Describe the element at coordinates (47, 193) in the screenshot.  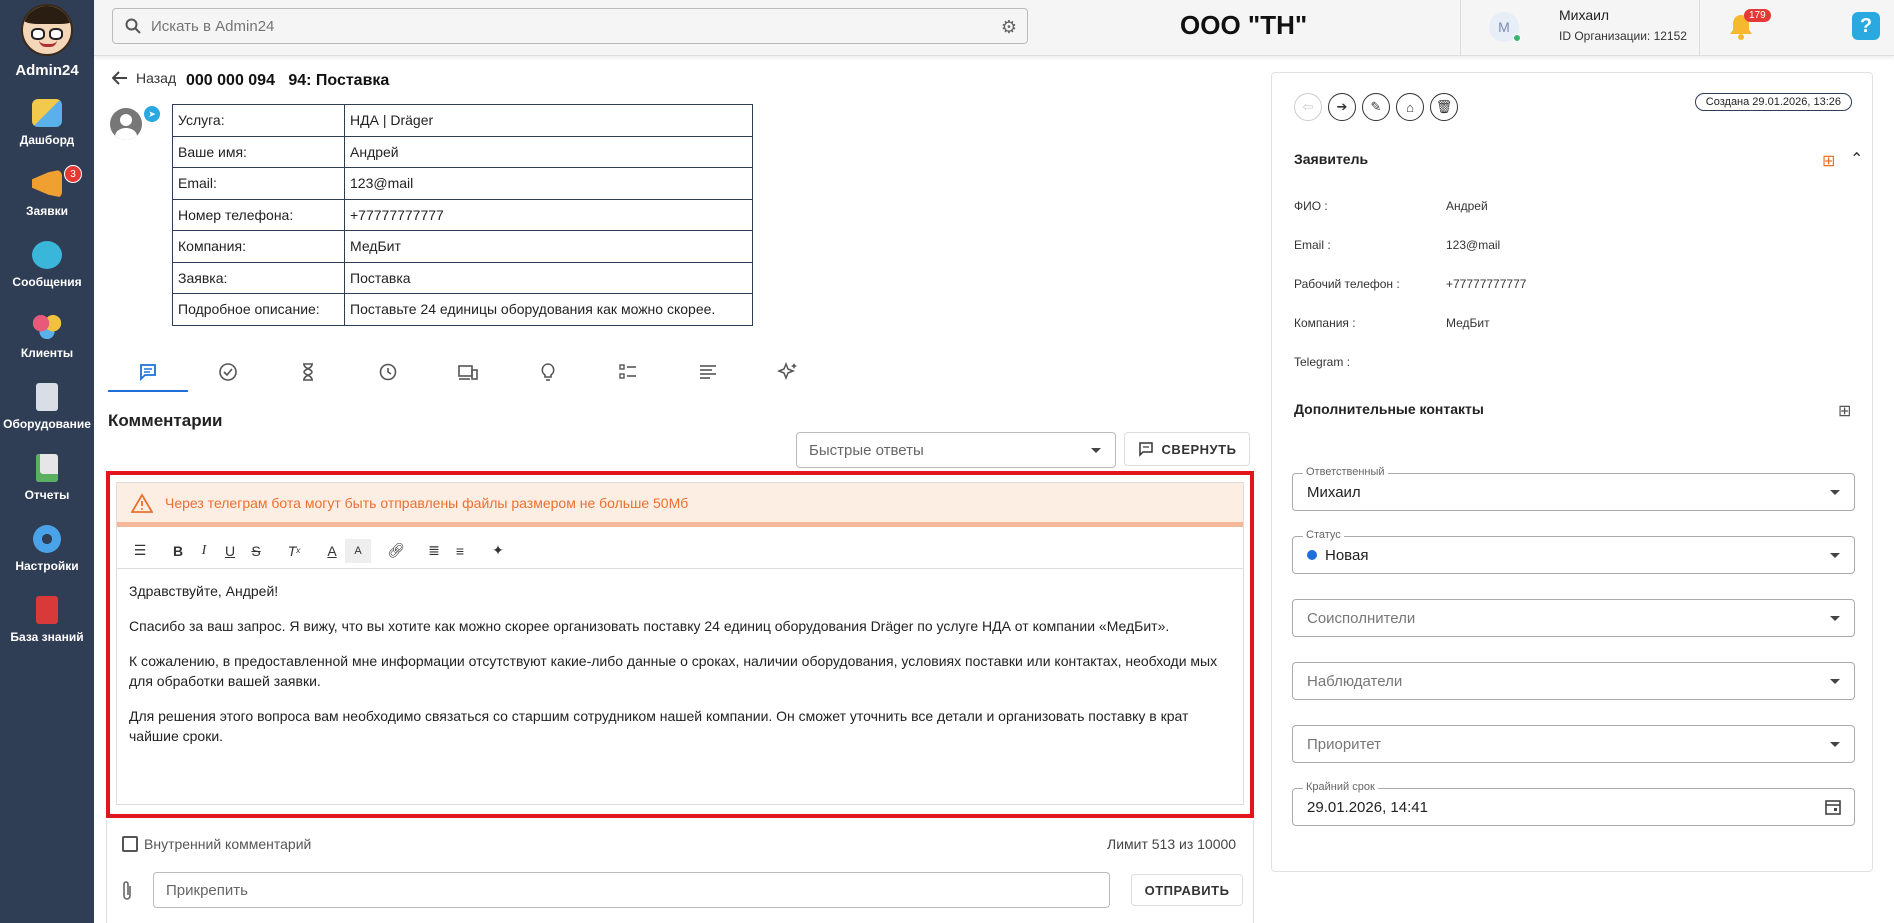
I see `sidebar-item-requests: Заявки 3` at that location.